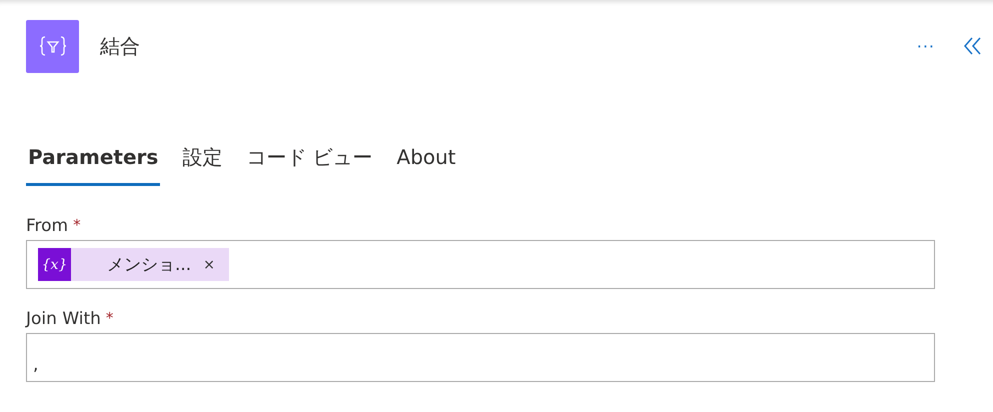 This screenshot has width=993, height=412. I want to click on tab: About, so click(426, 162).